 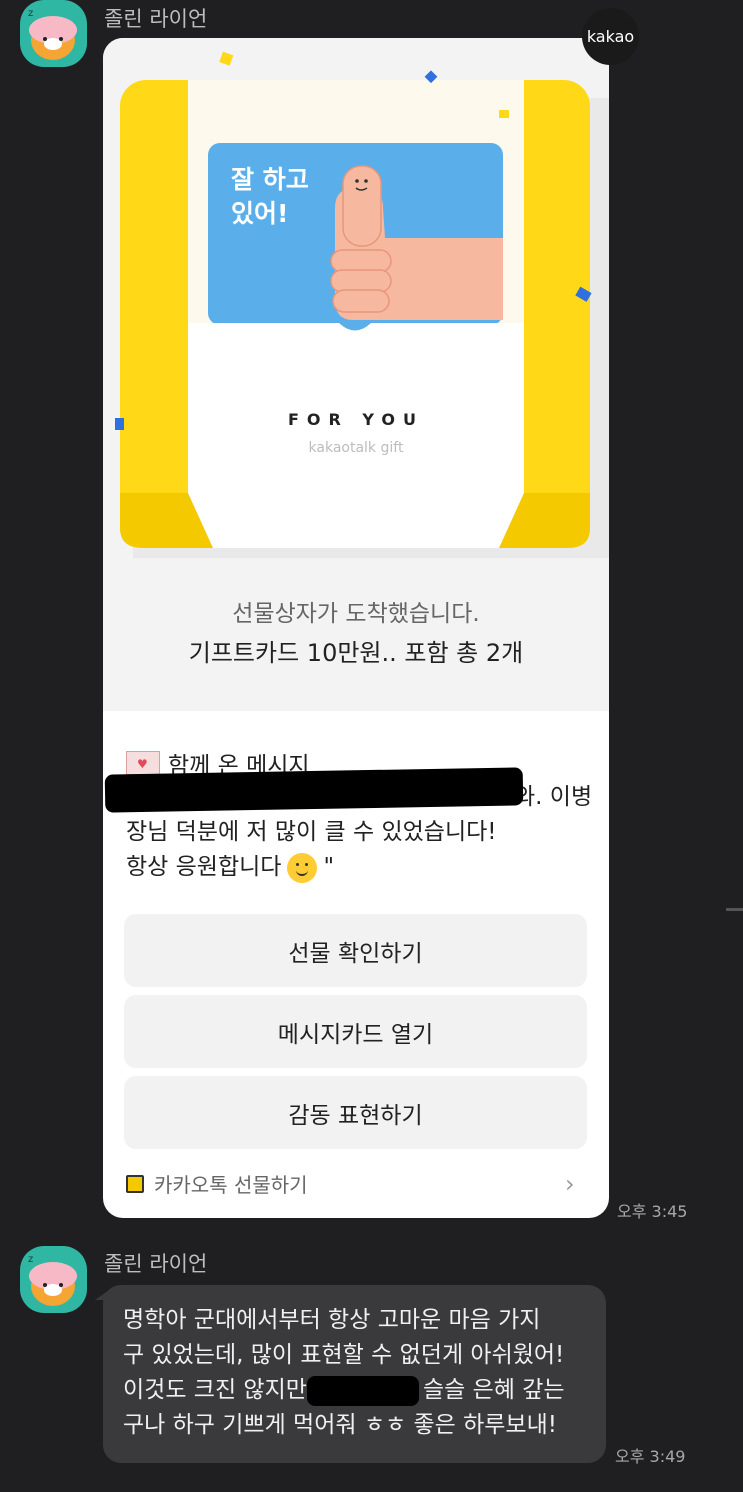 I want to click on box-brand-text: kakaotalk gift, so click(x=356, y=448).